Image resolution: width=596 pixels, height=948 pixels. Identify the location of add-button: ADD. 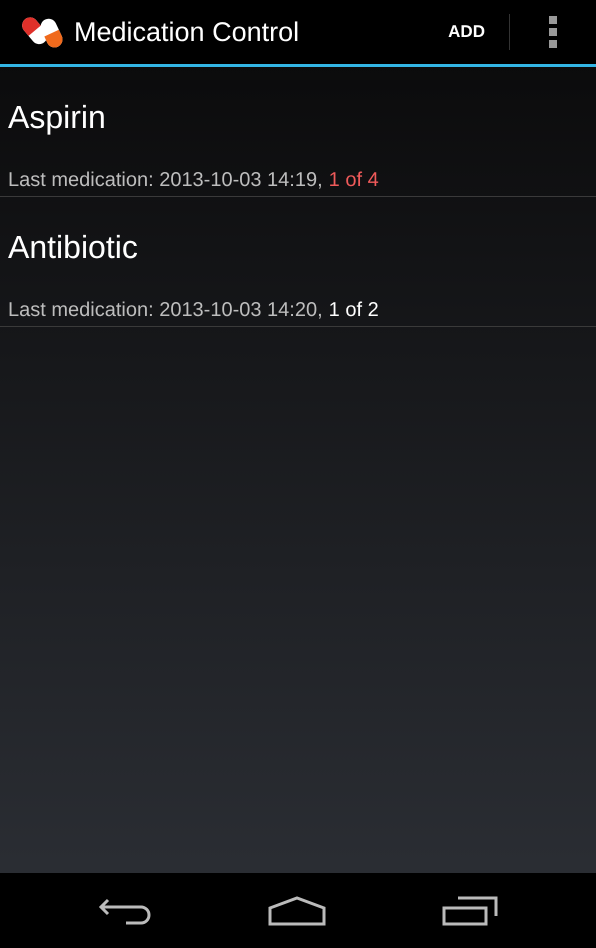
(466, 32).